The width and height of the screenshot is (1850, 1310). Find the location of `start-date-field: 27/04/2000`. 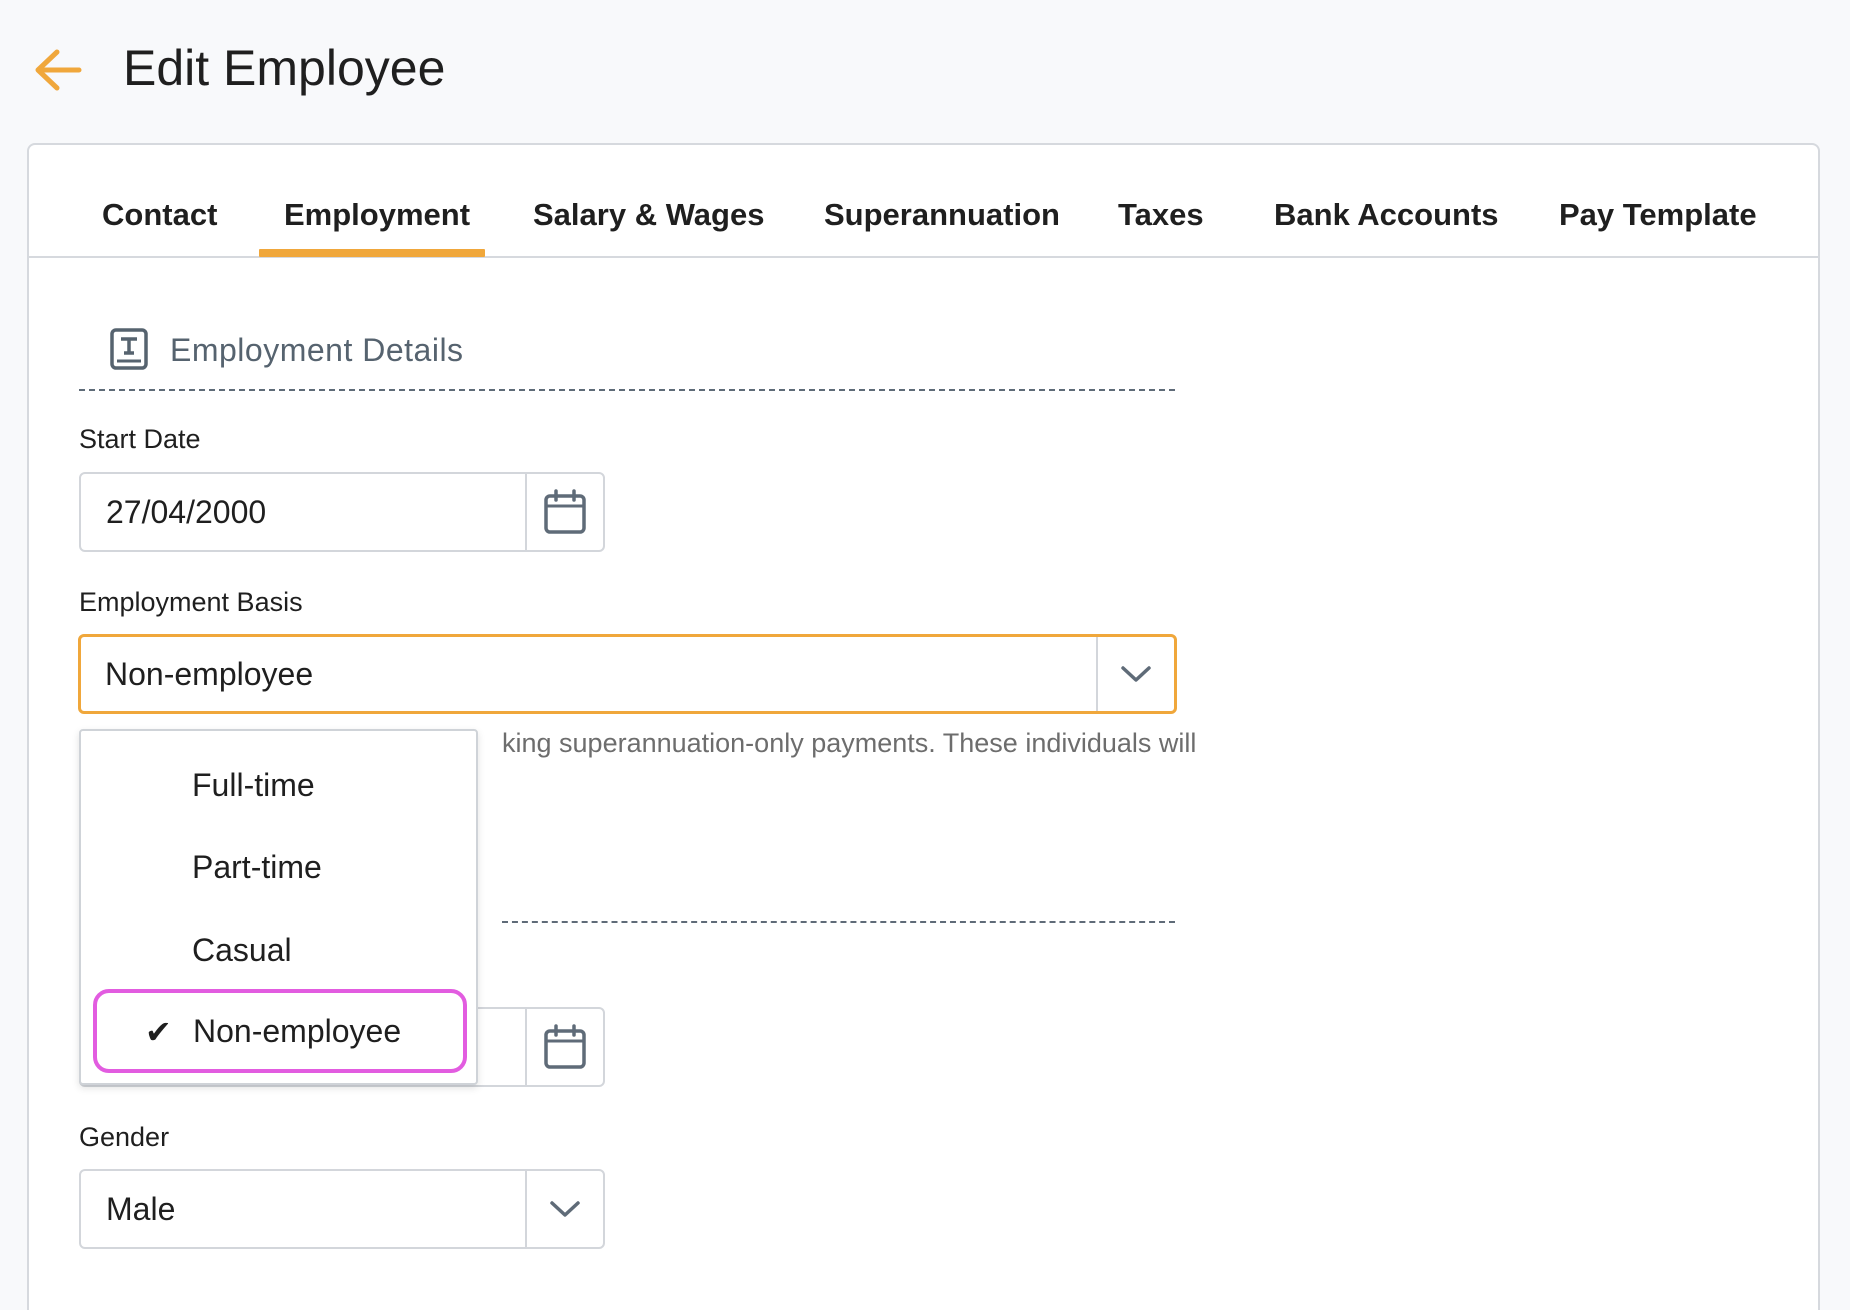

start-date-field: 27/04/2000 is located at coordinates (342, 512).